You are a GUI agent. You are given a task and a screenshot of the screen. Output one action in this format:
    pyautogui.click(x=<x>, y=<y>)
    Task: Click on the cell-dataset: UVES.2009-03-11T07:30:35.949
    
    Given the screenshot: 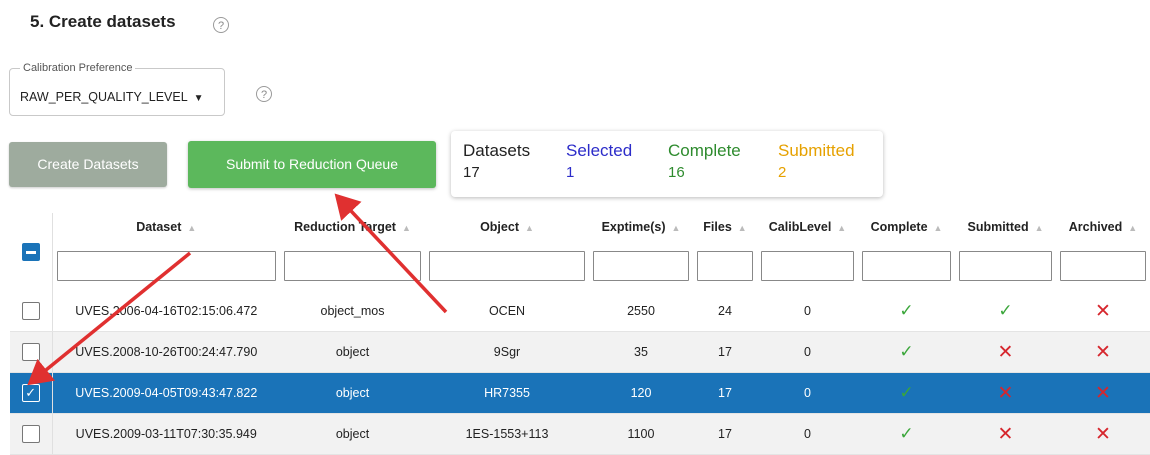 What is the action you would take?
    pyautogui.click(x=166, y=434)
    